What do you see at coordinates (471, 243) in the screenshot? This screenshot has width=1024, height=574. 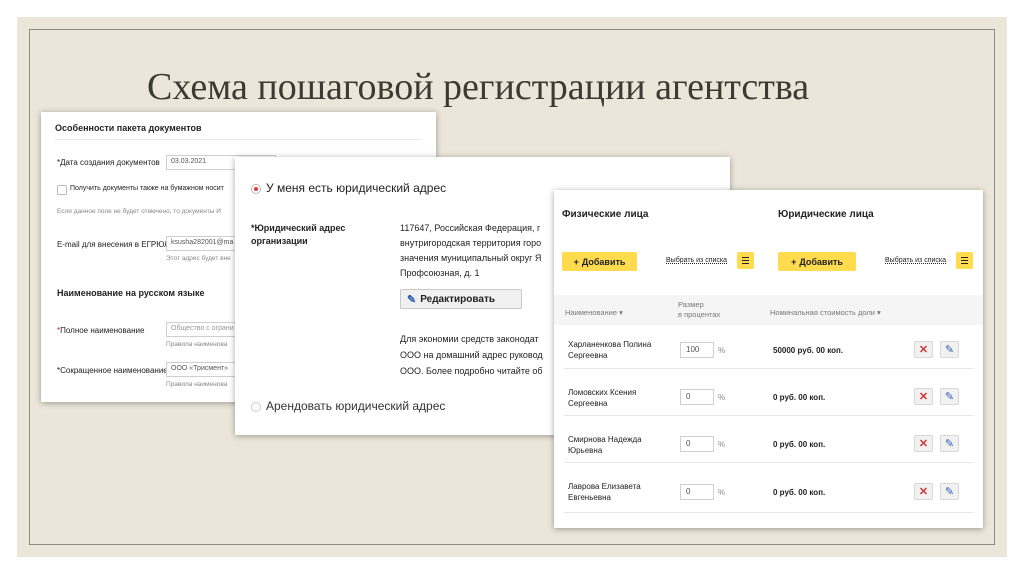 I see `address-line: внутригородская территория горо` at bounding box center [471, 243].